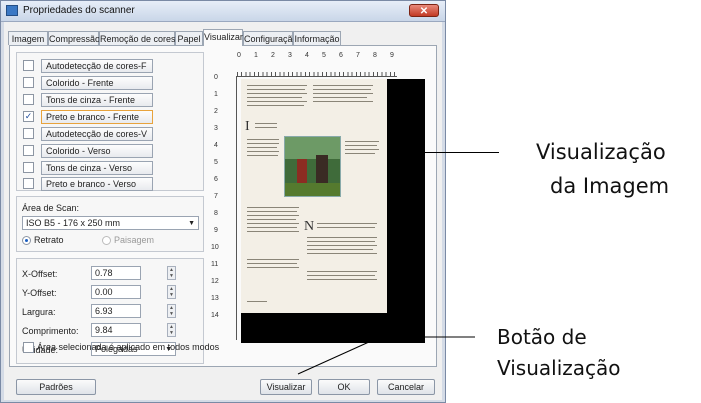 Image resolution: width=701 pixels, height=403 pixels. I want to click on tab-compressao: Compressão, so click(74, 38).